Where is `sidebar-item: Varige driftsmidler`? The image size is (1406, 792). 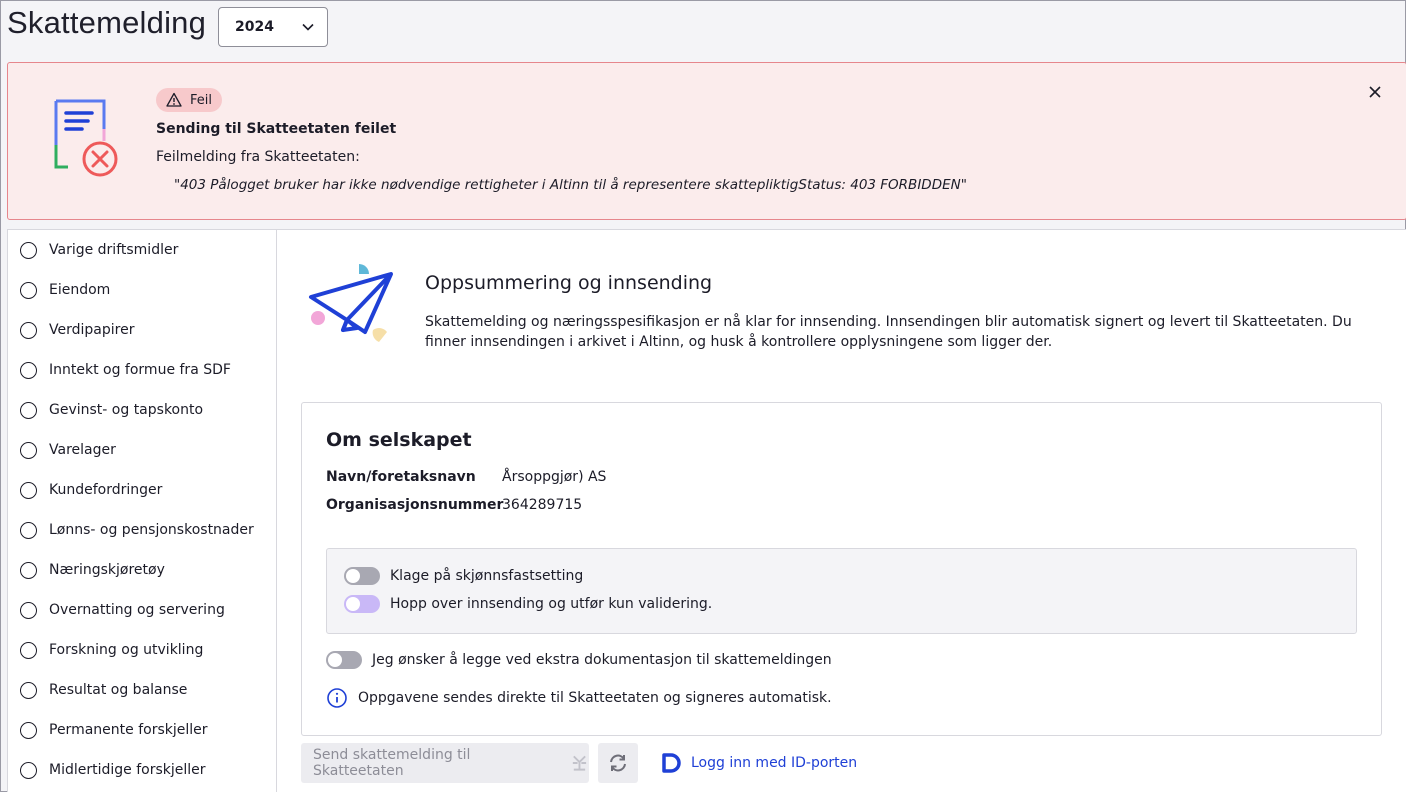
sidebar-item: Varige driftsmidler is located at coordinates (142, 250).